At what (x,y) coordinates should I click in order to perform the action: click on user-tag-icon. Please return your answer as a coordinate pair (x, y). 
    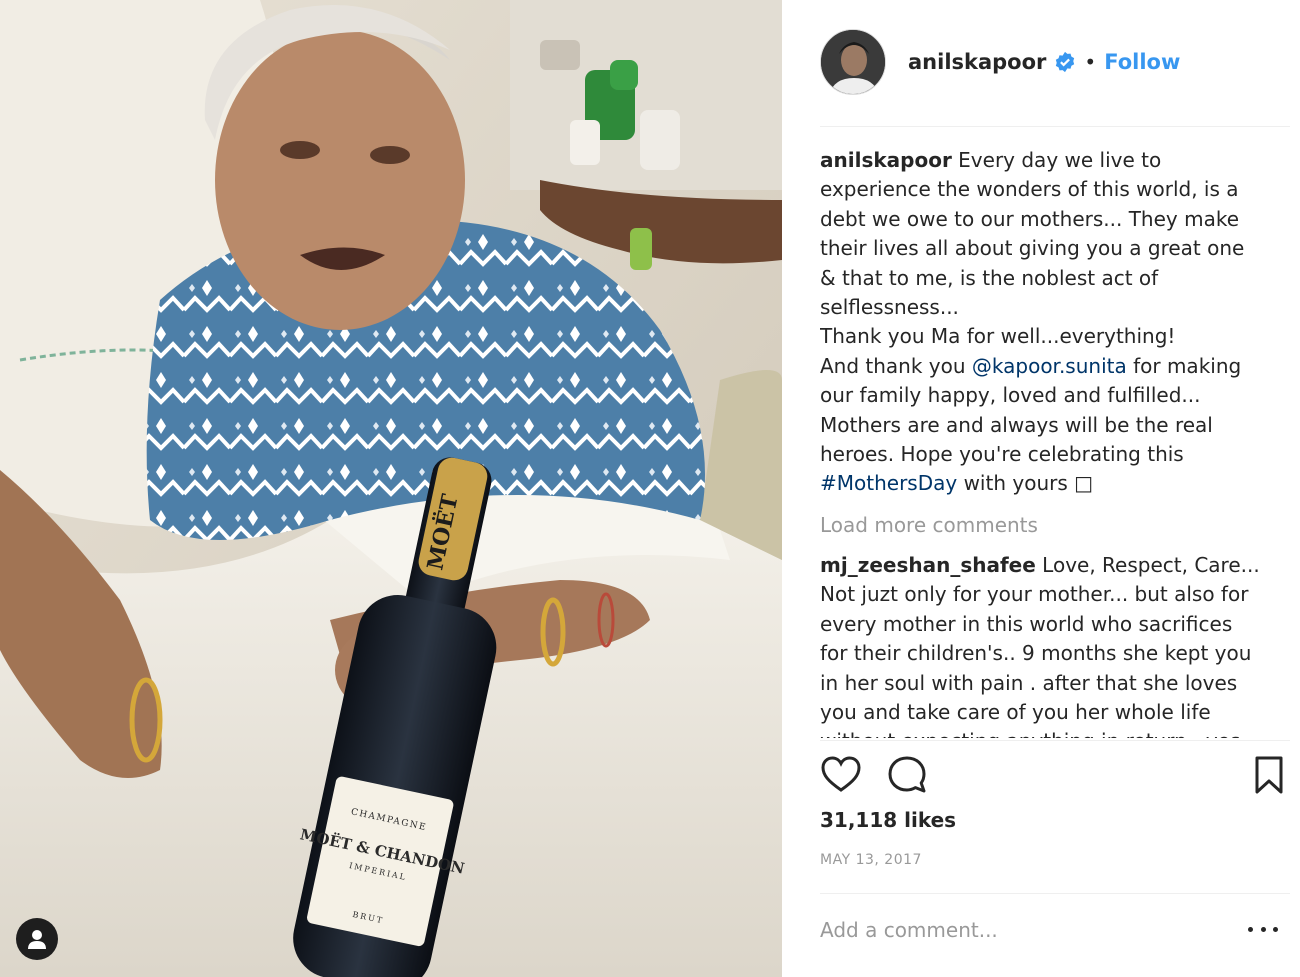
    Looking at the image, I should click on (37, 939).